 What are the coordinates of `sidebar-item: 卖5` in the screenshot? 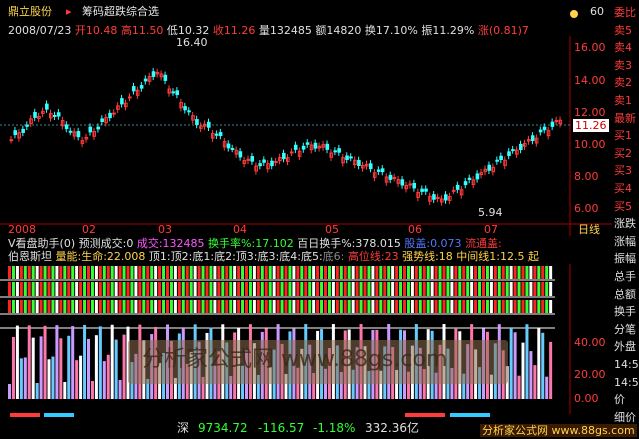 It's located at (626, 30).